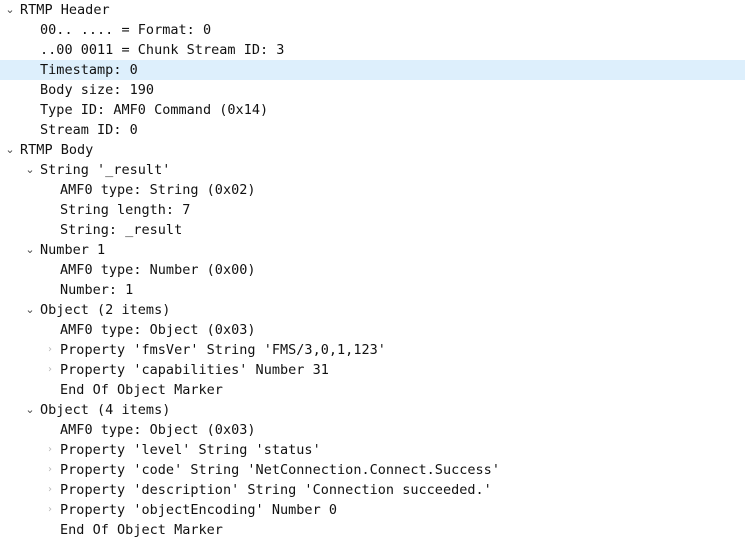  I want to click on tree-row: › Property 'capabilities' Number 31, so click(372, 370).